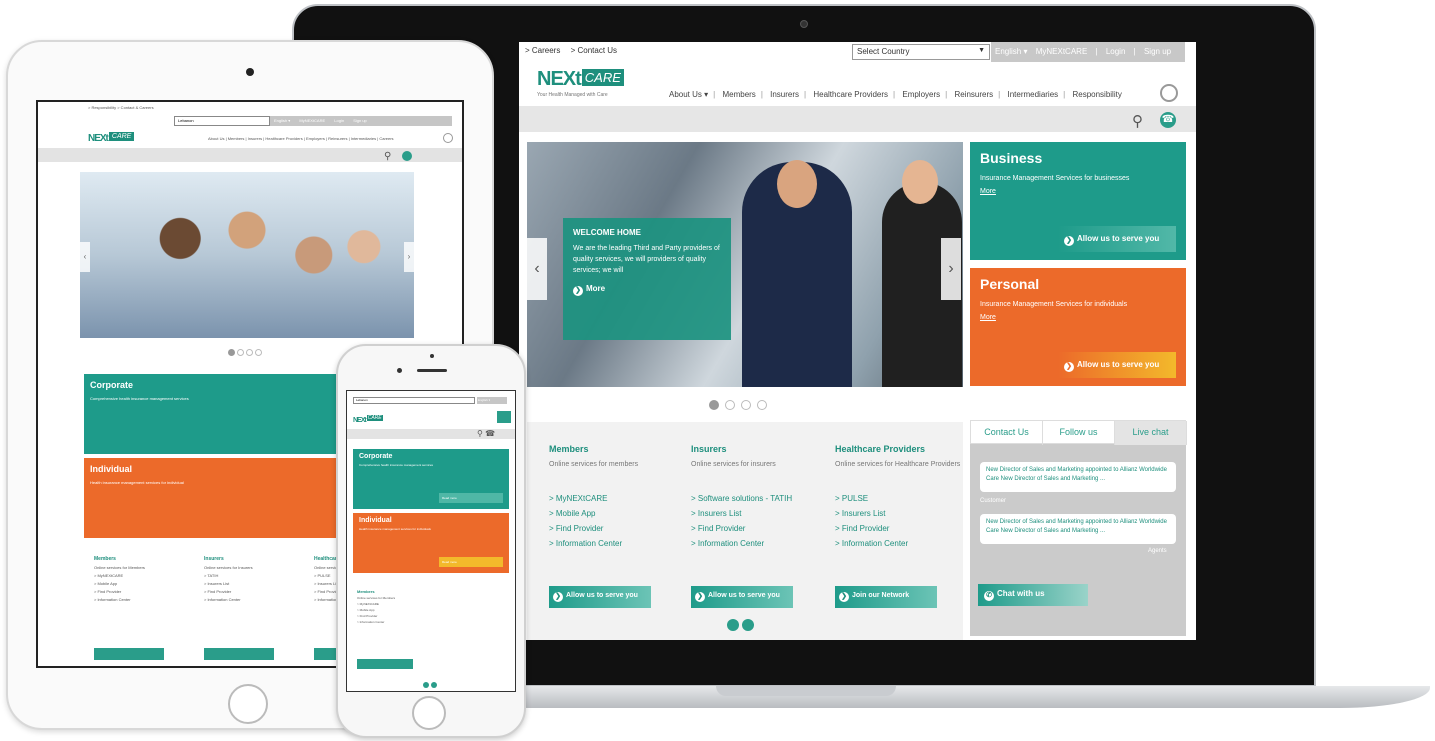  Describe the element at coordinates (1168, 120) in the screenshot. I see `phone-icon: ☎` at that location.